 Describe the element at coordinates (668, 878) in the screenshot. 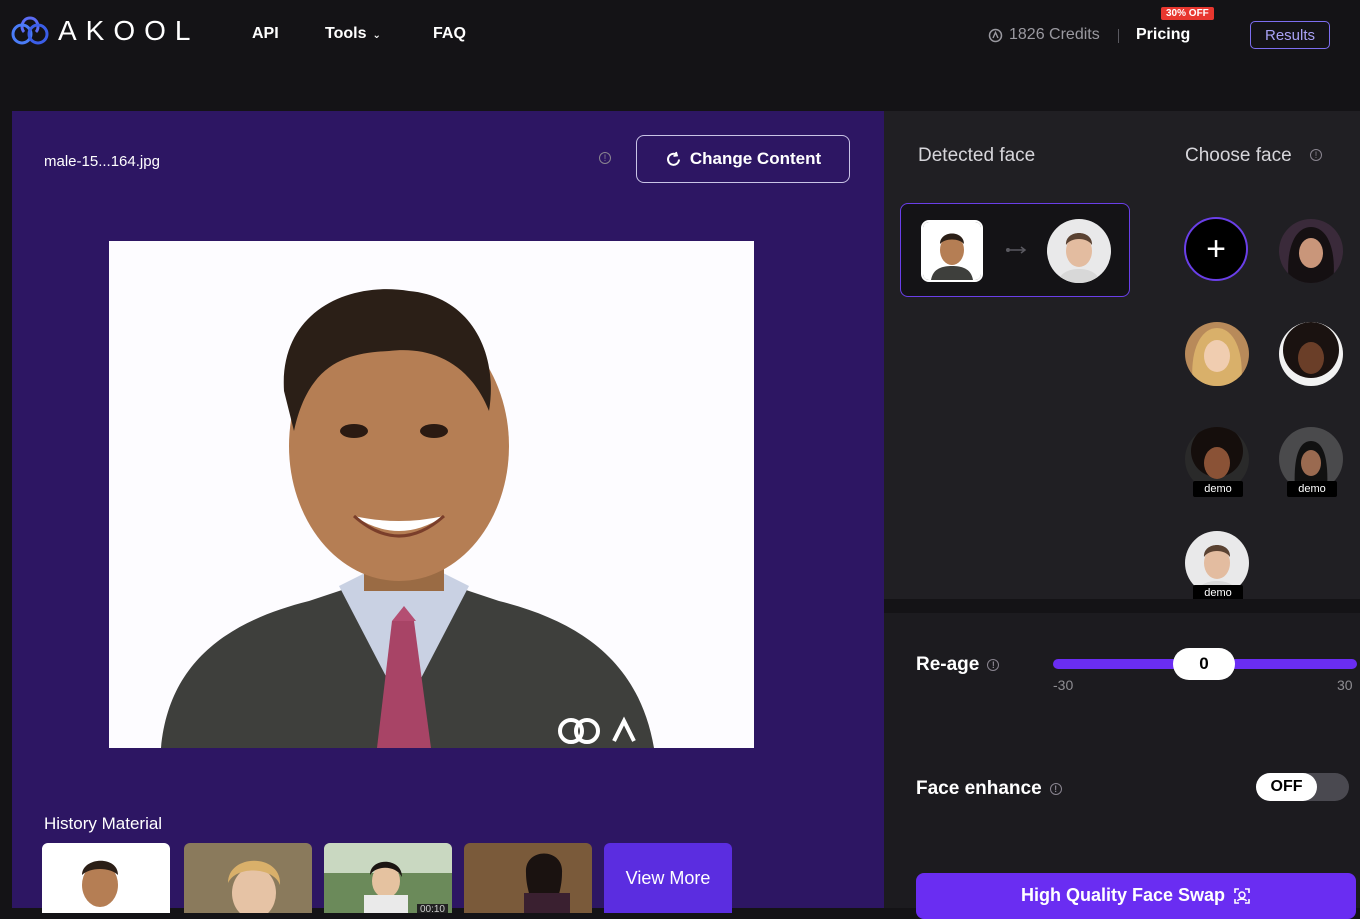

I see `view-more-button: View More` at that location.